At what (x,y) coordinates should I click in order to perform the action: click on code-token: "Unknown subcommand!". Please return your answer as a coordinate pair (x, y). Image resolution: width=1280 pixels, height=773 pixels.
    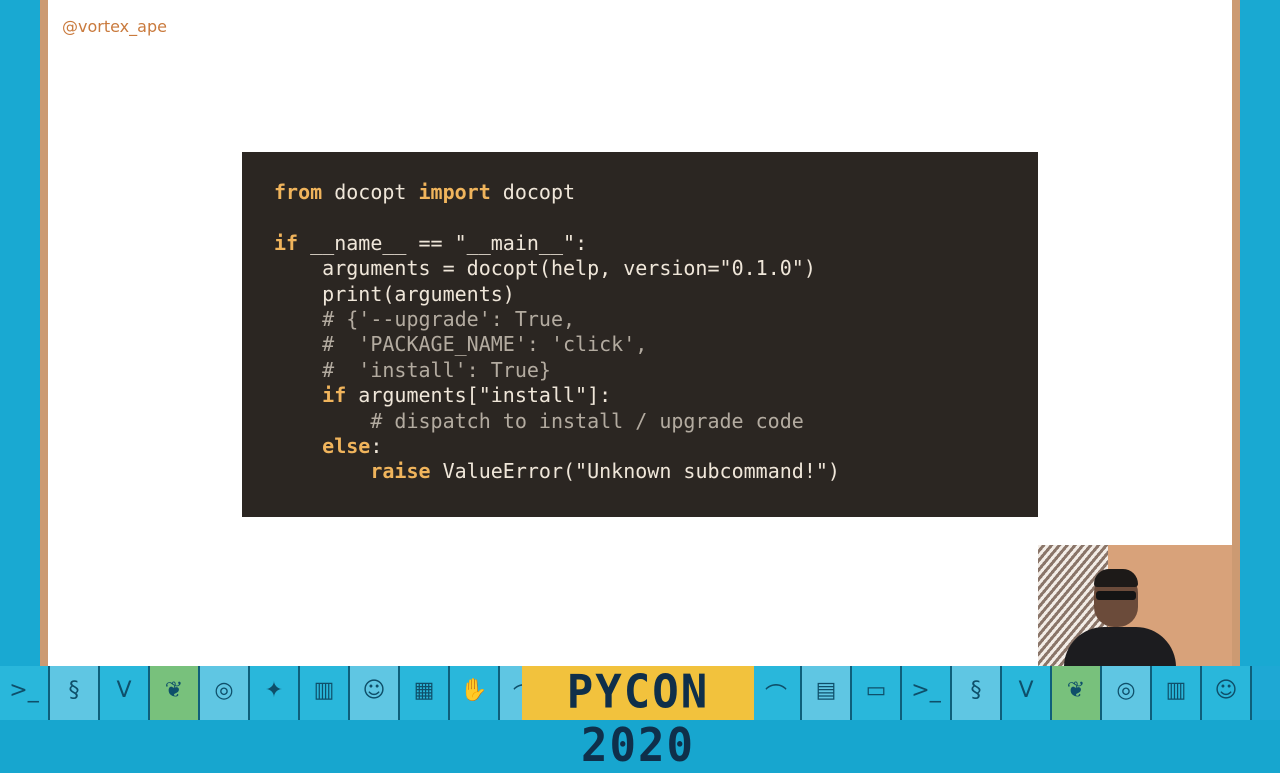
    Looking at the image, I should click on (701, 471).